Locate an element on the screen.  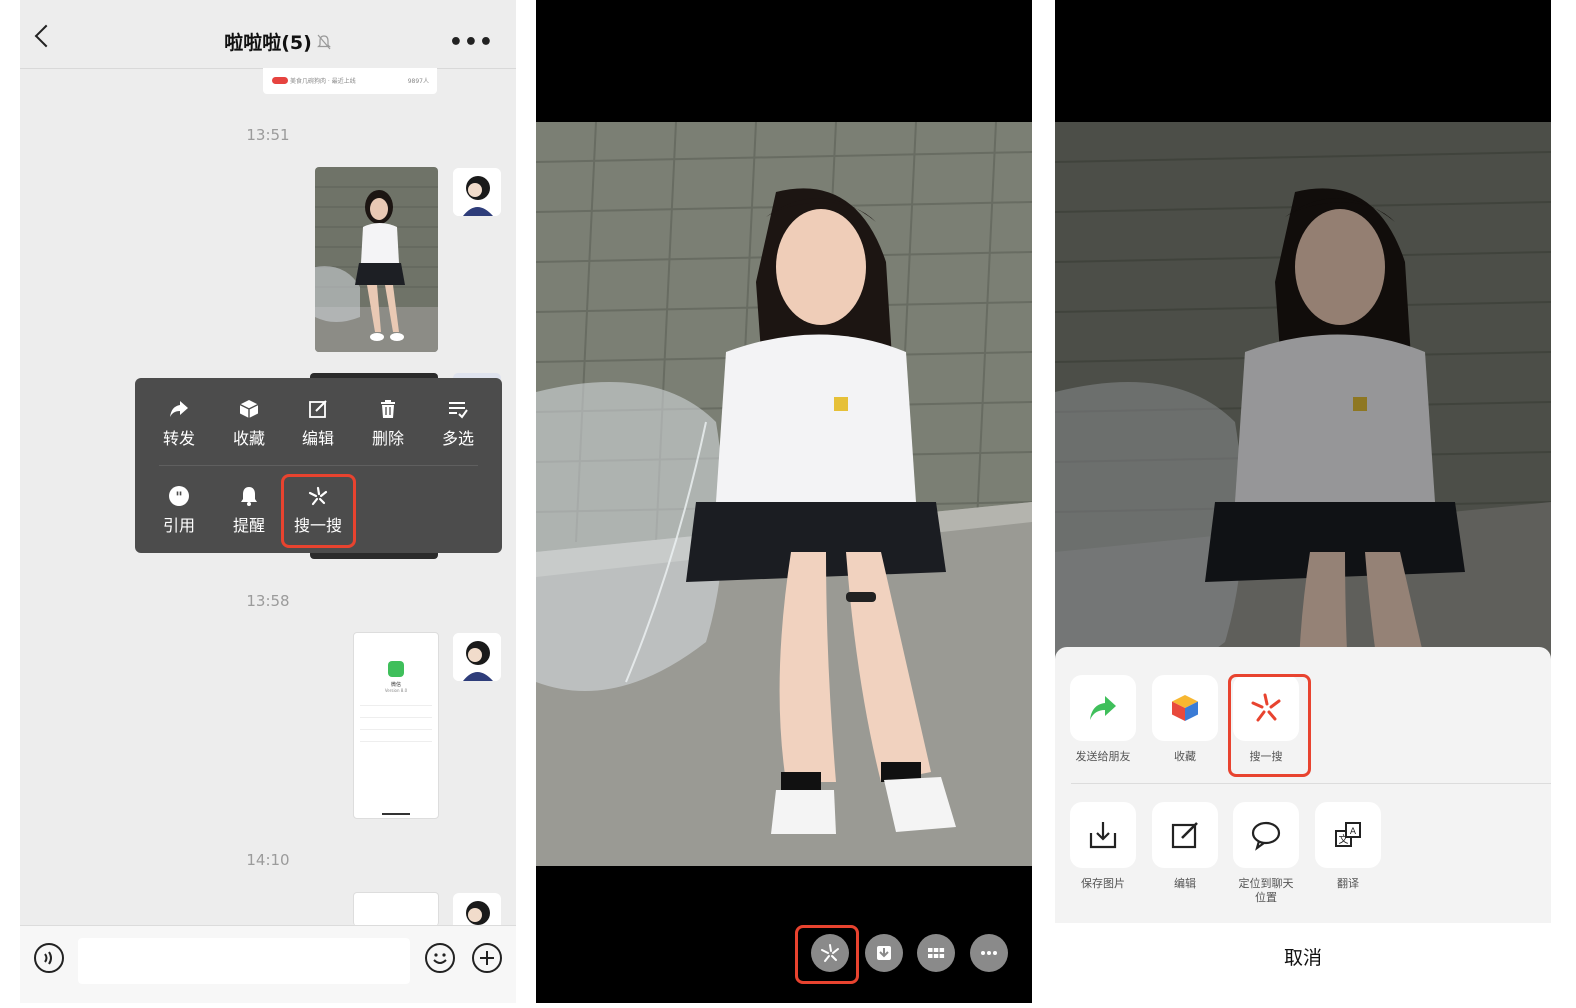
more-button is located at coordinates (989, 953).